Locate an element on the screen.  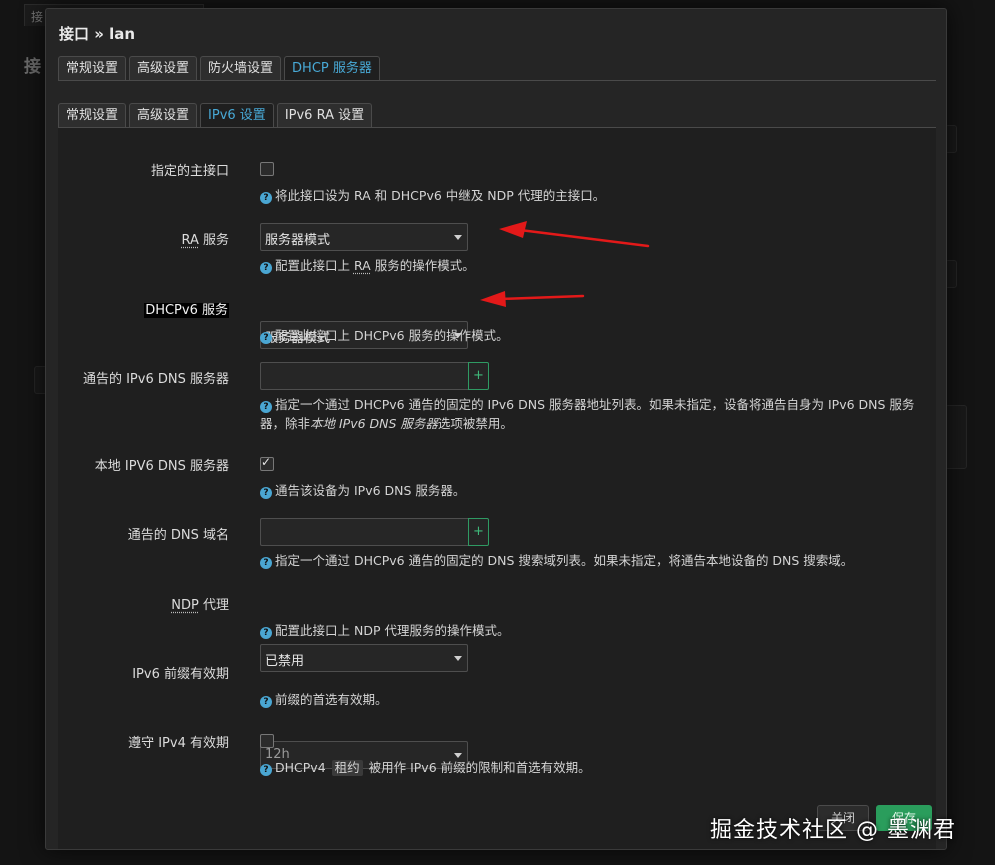
arrow-ra-service is located at coordinates (574, 234).